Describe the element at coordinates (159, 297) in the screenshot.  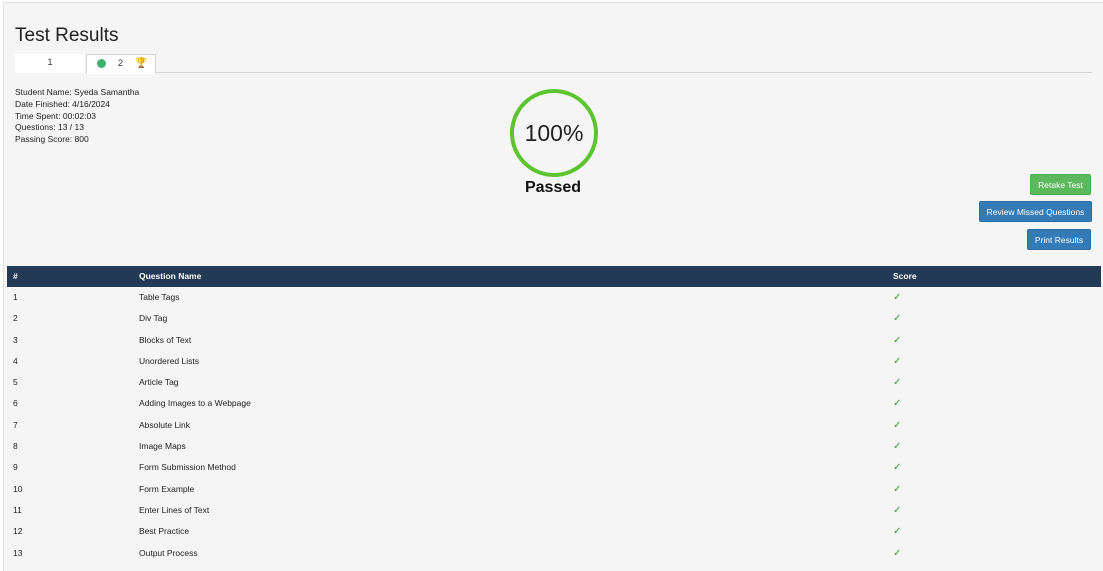
I see `row-question-name: Table Tags` at that location.